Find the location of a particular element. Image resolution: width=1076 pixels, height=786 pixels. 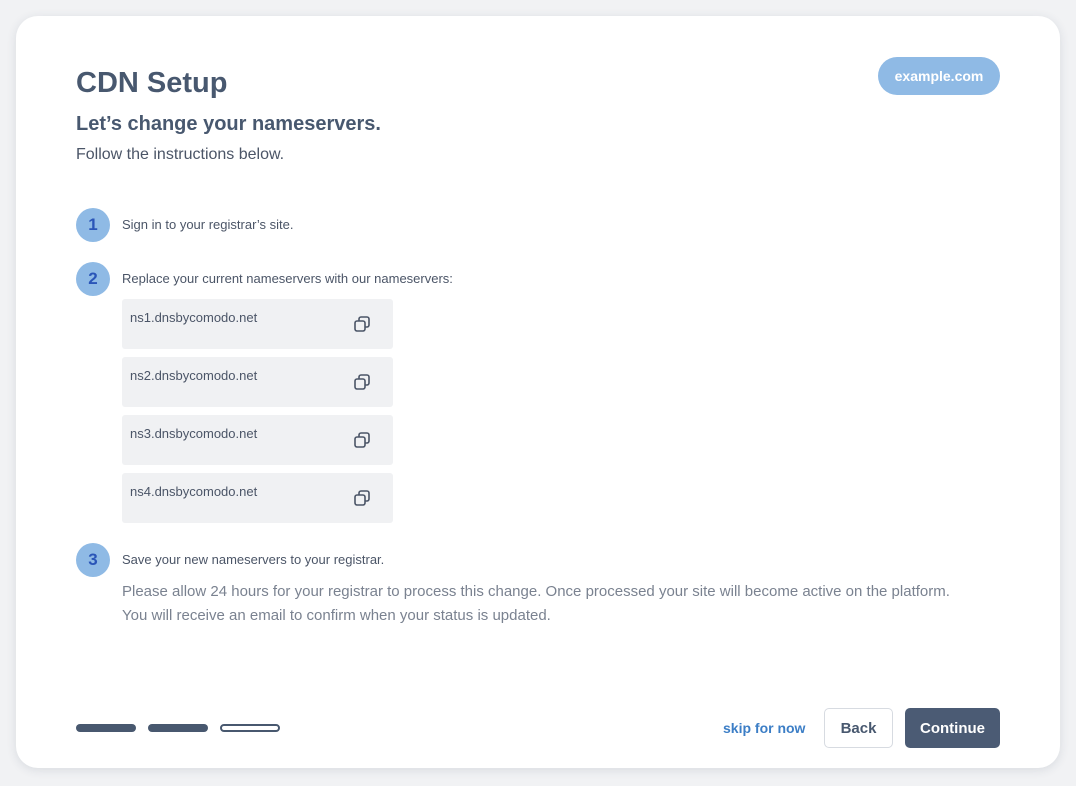

back-button: Back is located at coordinates (858, 728).